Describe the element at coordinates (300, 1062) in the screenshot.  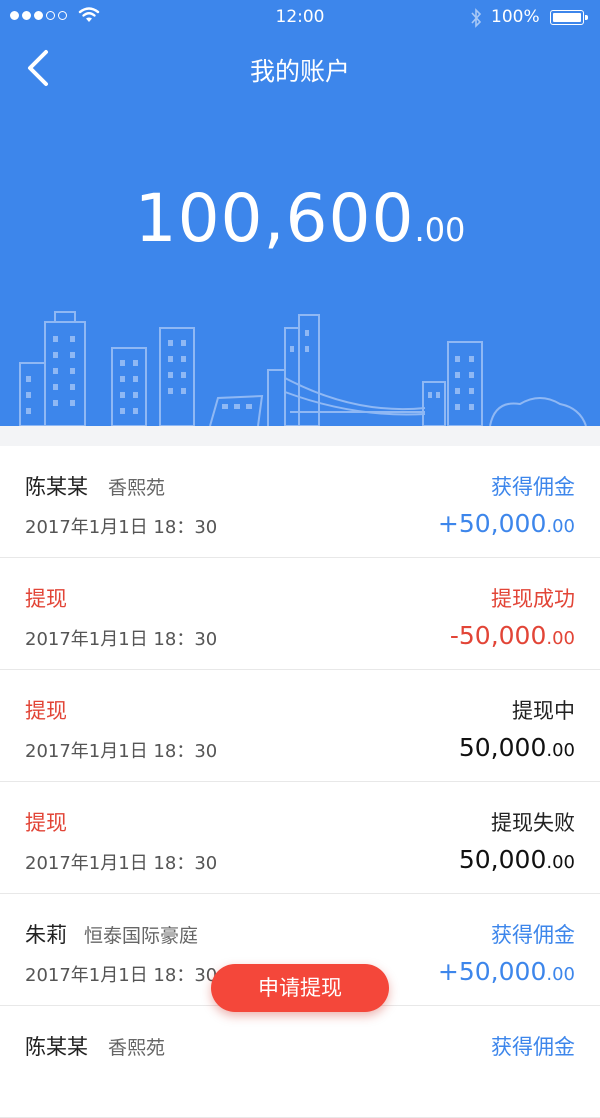
I see `list-item: 陈某某 香熙苑 获得佣金` at that location.